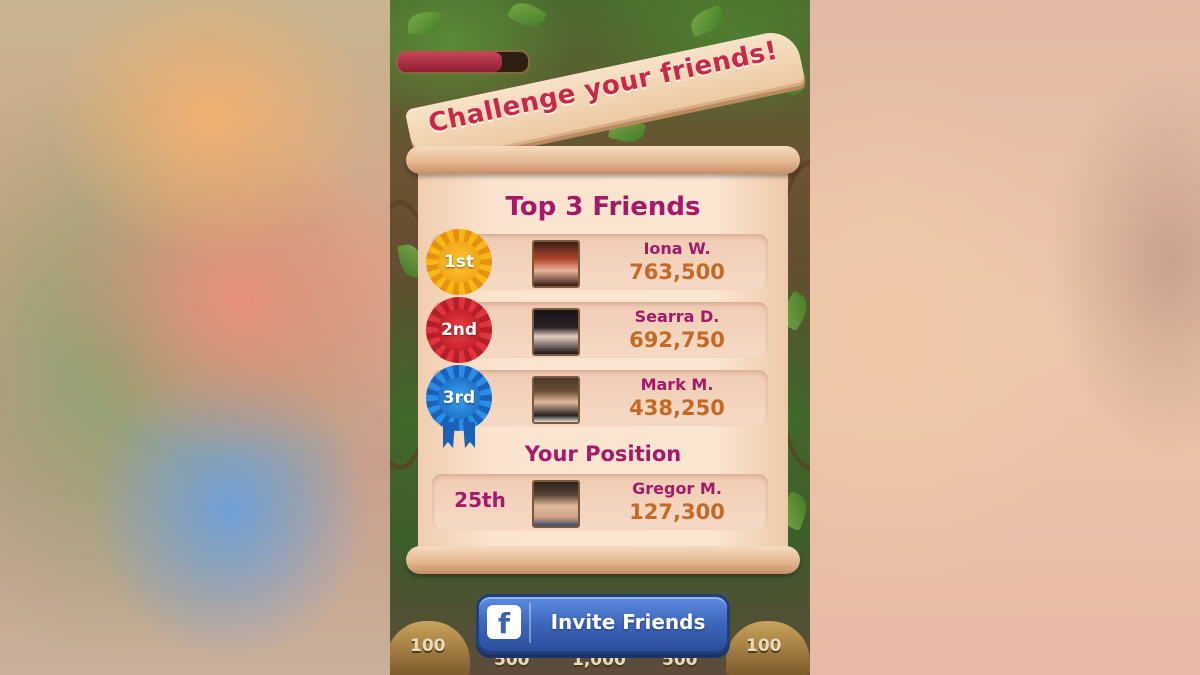 Image resolution: width=1200 pixels, height=675 pixels. I want to click on rank-label: 1st, so click(459, 262).